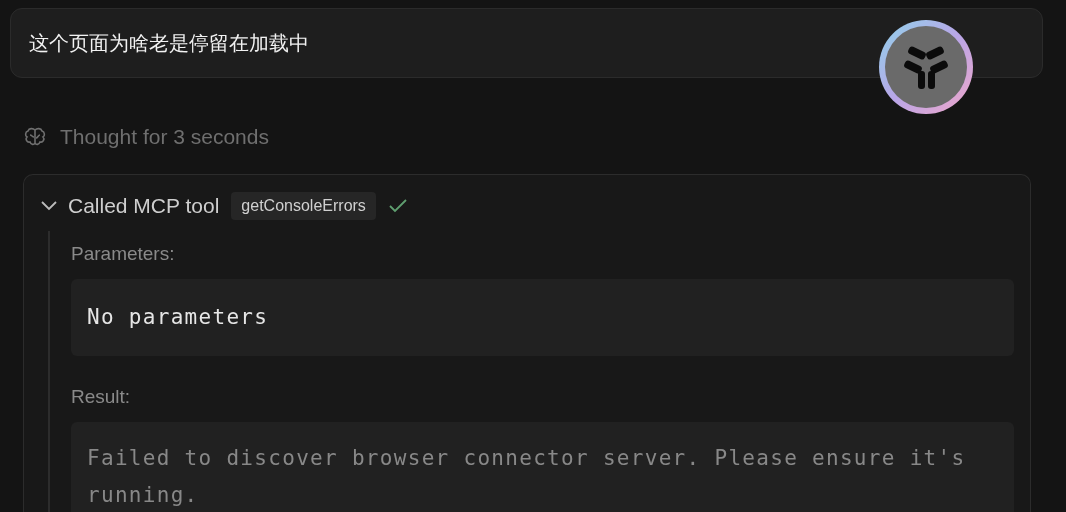 The image size is (1066, 512). What do you see at coordinates (169, 43) in the screenshot?
I see `message-text: 这个页面为啥老是停留在加载中` at bounding box center [169, 43].